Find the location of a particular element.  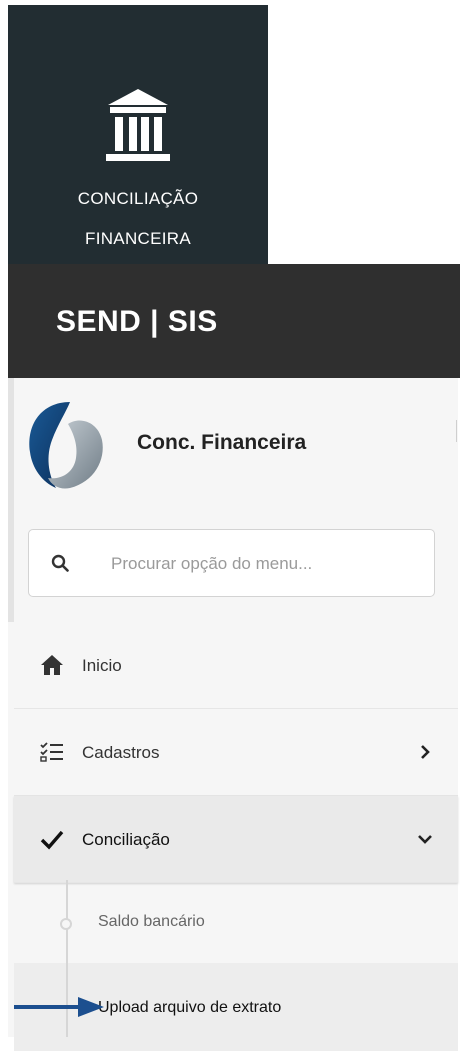

sidebar-item-label: Inicio is located at coordinates (102, 665).